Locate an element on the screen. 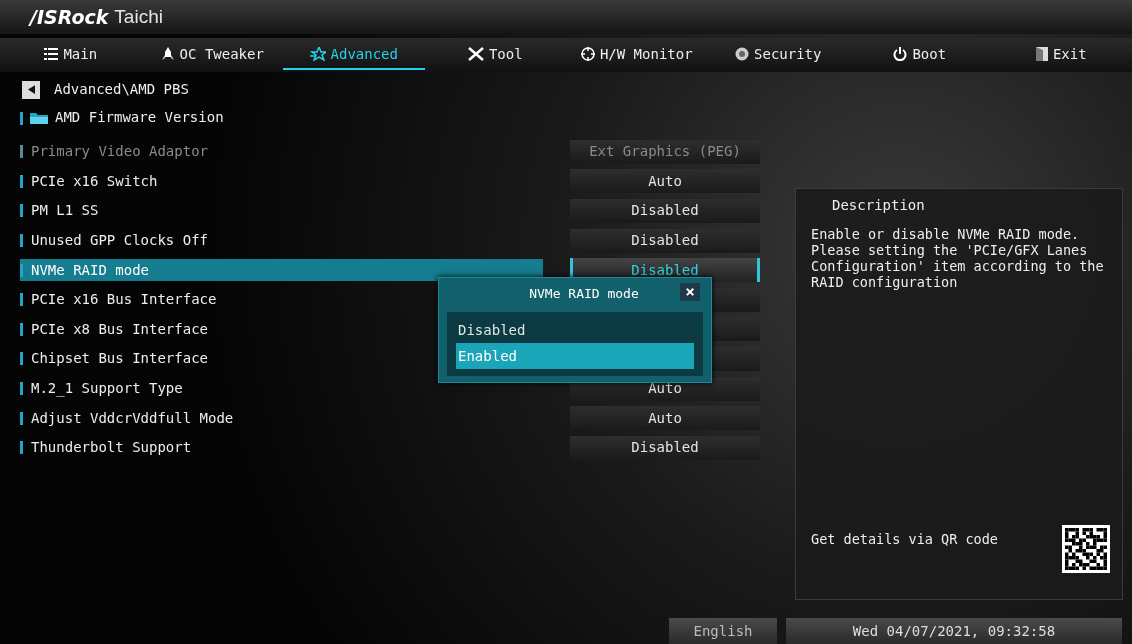 Image resolution: width=1132 pixels, height=644 pixels. back-button is located at coordinates (31, 89).